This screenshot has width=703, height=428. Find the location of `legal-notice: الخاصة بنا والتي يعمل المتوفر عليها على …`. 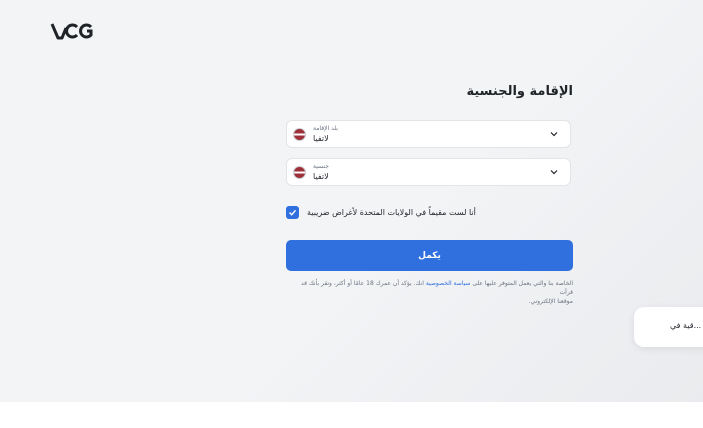

legal-notice: الخاصة بنا والتي يعمل المتوفر عليها على … is located at coordinates (429, 292).